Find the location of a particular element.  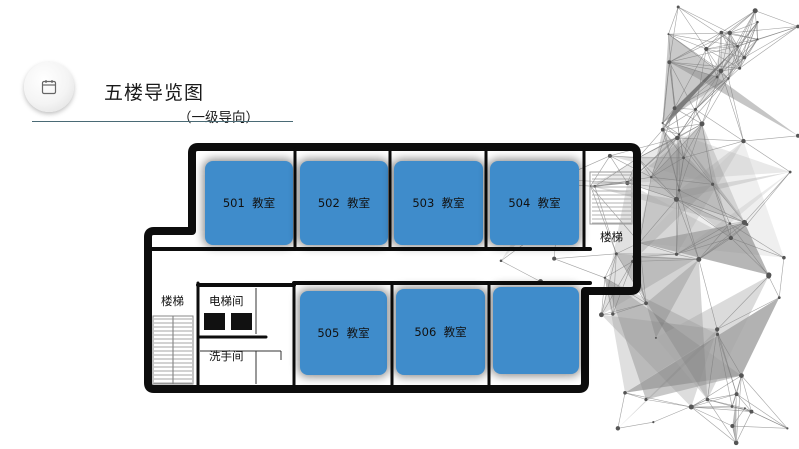

stairs-left-label: 楼梯 is located at coordinates (172, 301).